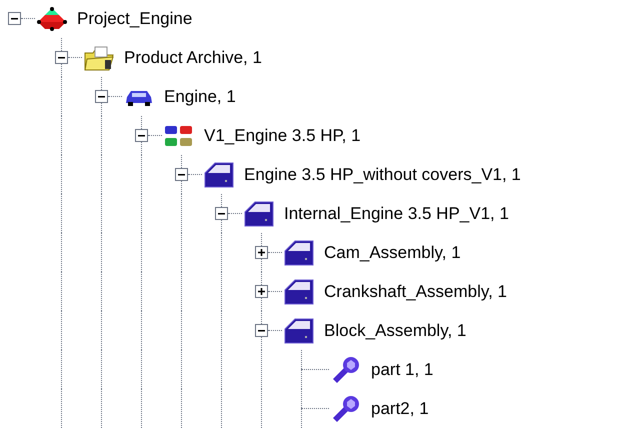 The height and width of the screenshot is (428, 643). Describe the element at coordinates (193, 57) in the screenshot. I see `tree-item-label: Product Archive, 1` at that location.